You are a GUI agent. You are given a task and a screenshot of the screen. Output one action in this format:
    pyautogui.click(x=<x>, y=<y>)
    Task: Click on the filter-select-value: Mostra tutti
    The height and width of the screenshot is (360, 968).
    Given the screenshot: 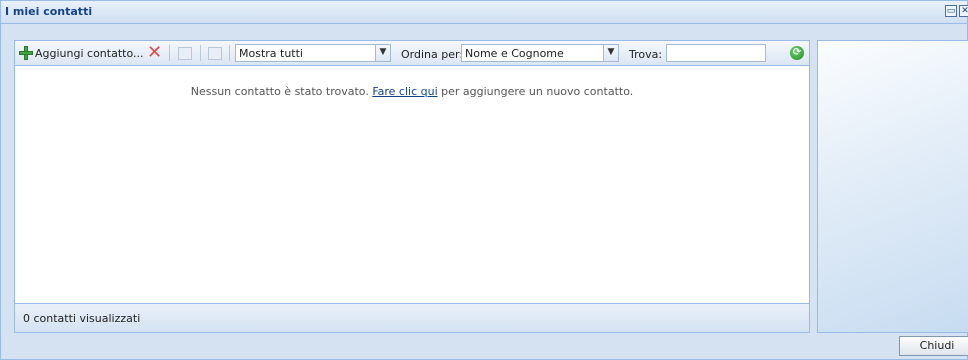 What is the action you would take?
    pyautogui.click(x=271, y=53)
    